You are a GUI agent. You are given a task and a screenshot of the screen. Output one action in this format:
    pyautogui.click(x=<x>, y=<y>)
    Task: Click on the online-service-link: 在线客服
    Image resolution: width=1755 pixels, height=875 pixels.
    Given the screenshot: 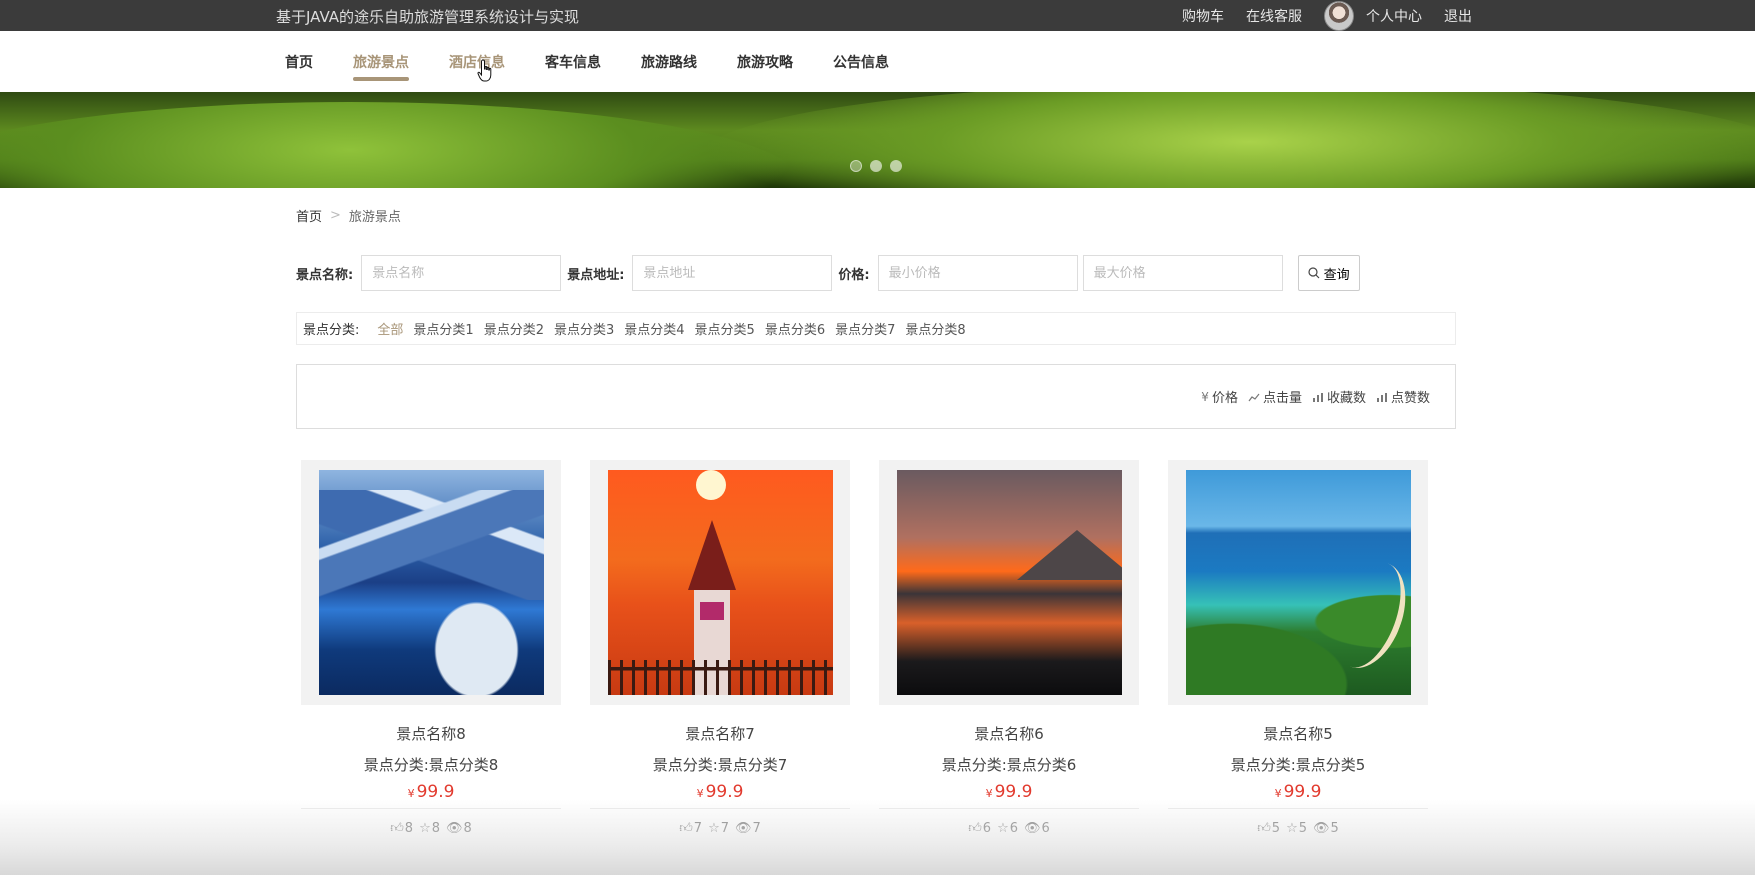 What is the action you would take?
    pyautogui.click(x=1274, y=16)
    